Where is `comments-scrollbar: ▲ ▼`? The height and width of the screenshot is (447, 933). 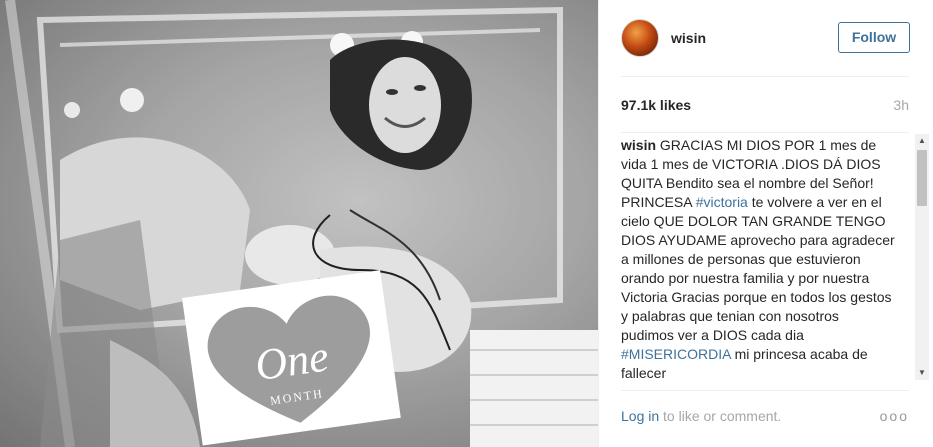
comments-scrollbar: ▲ ▼ is located at coordinates (922, 257).